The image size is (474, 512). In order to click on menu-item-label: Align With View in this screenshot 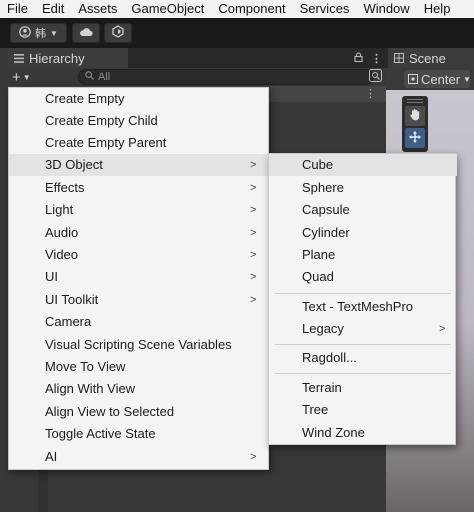, I will do `click(90, 388)`.